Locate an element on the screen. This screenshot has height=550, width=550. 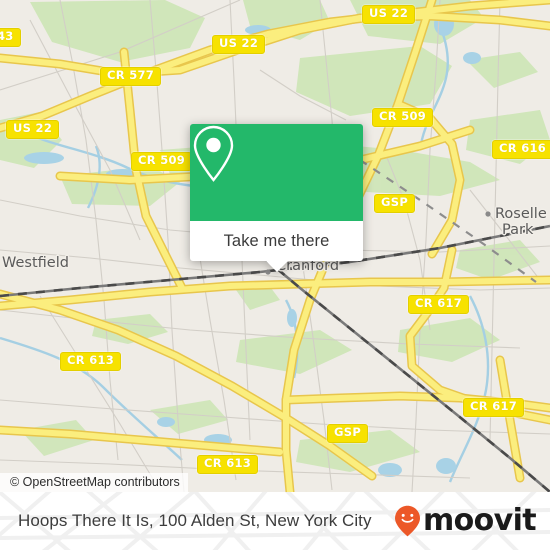
take-me-there-label: Take me there is located at coordinates (276, 240).